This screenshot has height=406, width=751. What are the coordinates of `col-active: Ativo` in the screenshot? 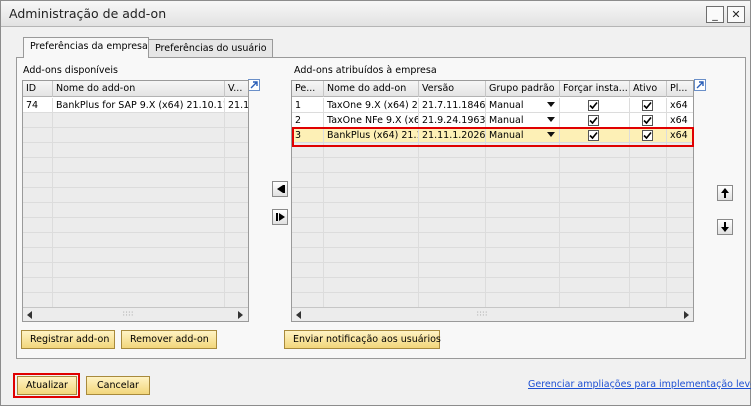 It's located at (648, 89).